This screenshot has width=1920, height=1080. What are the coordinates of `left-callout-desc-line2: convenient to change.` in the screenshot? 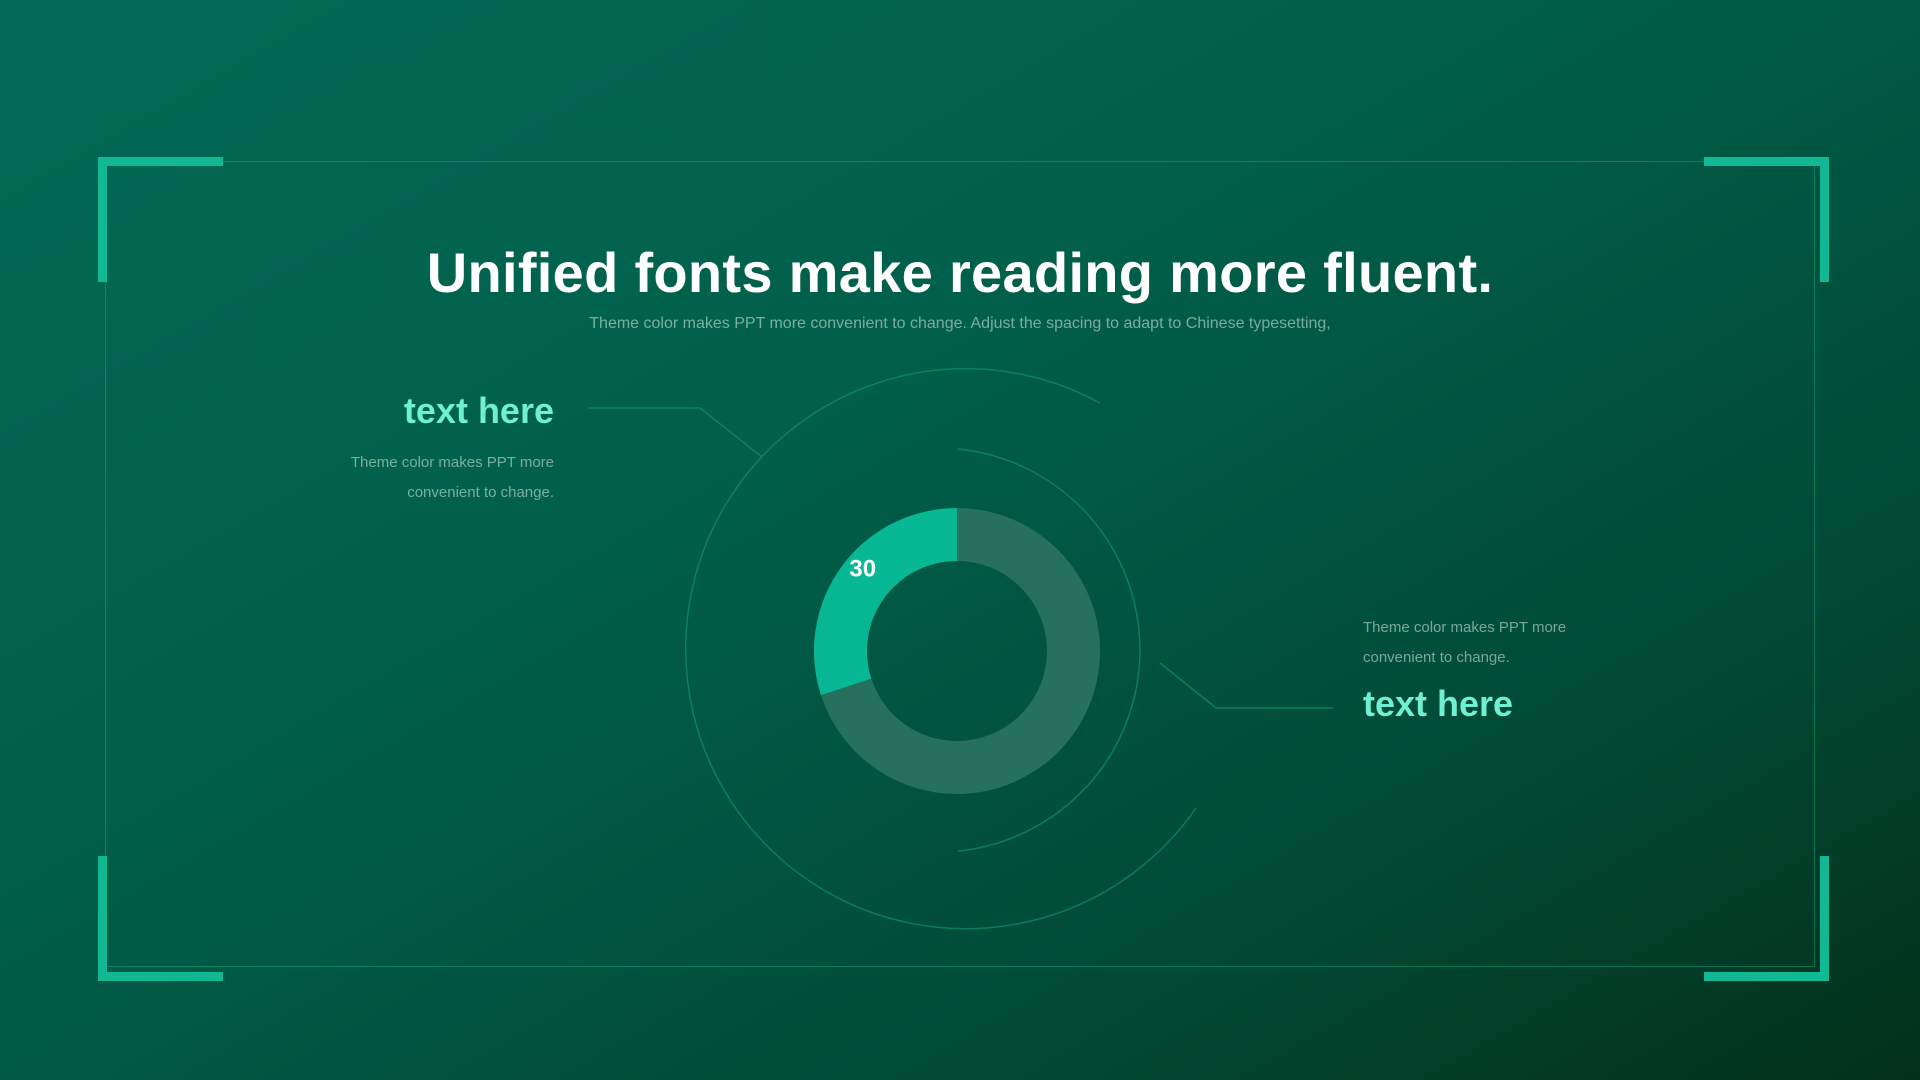 It's located at (480, 492).